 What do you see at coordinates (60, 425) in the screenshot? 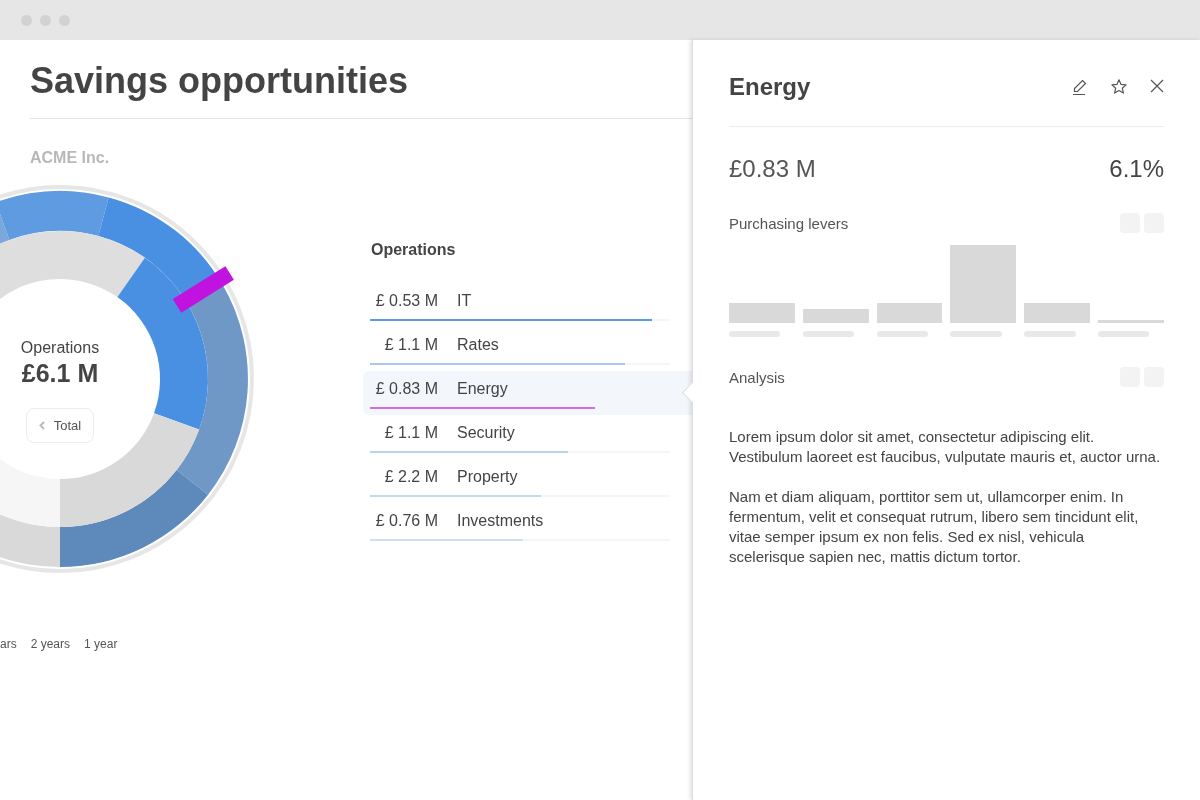
I see `total-button: Total` at bounding box center [60, 425].